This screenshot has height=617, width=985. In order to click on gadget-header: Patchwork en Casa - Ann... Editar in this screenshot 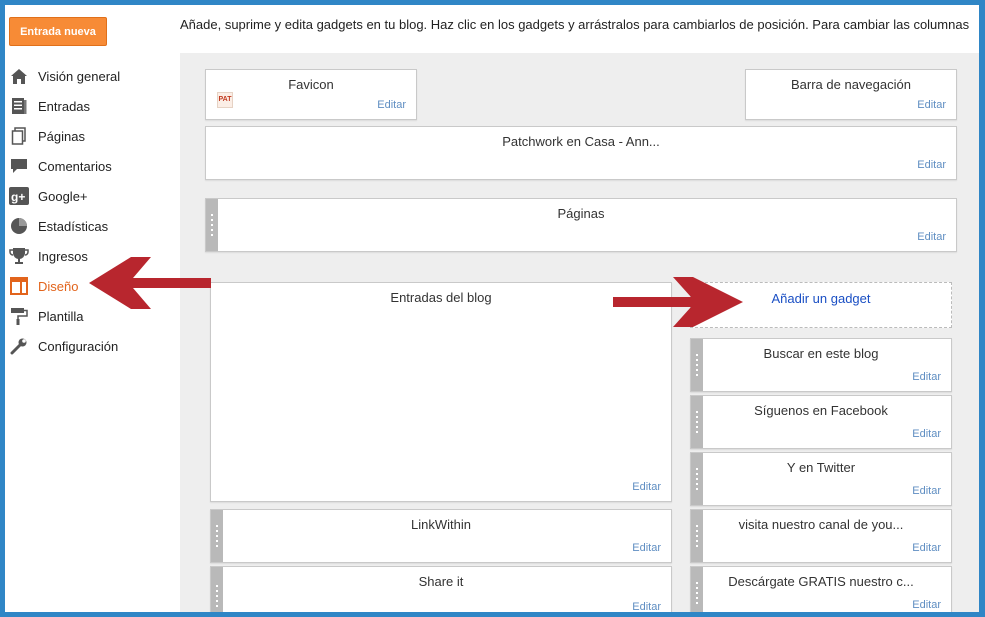, I will do `click(581, 153)`.